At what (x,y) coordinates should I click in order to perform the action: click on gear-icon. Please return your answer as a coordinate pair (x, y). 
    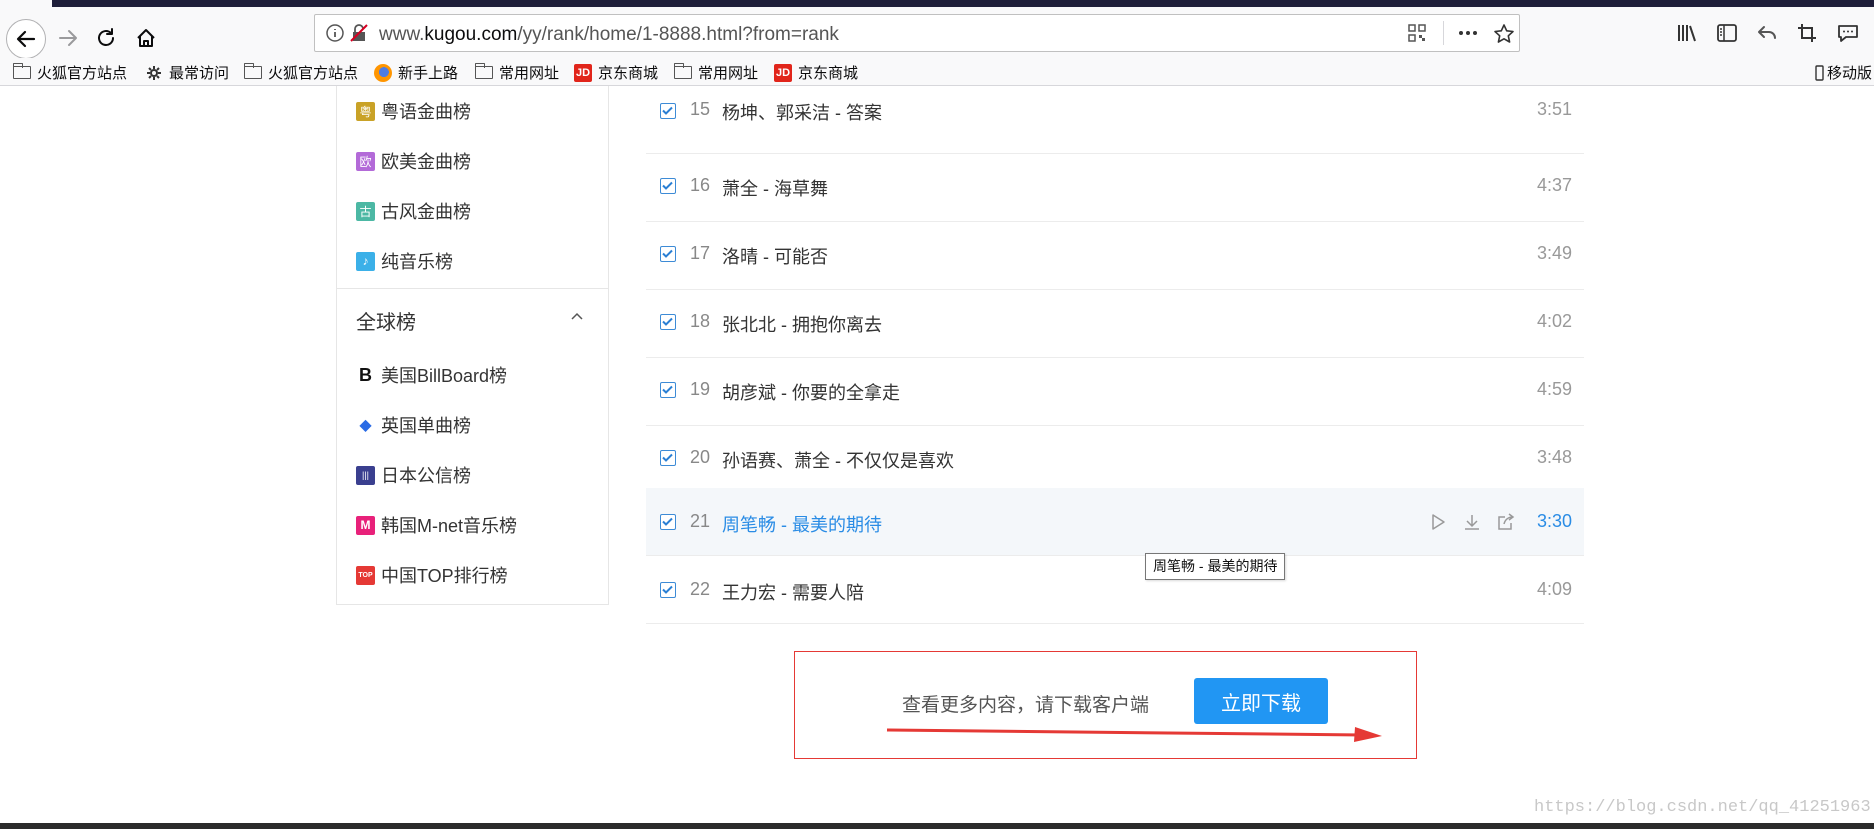
    Looking at the image, I should click on (154, 73).